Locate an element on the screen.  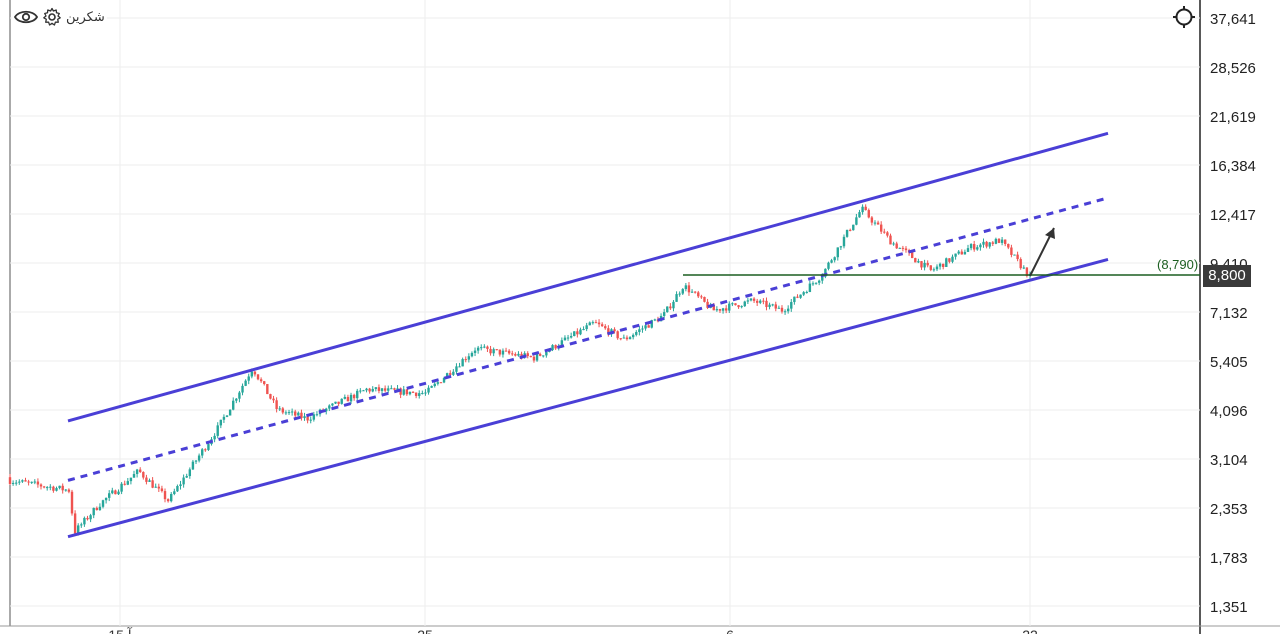
y-tick-label: 7,132 is located at coordinates (1229, 313).